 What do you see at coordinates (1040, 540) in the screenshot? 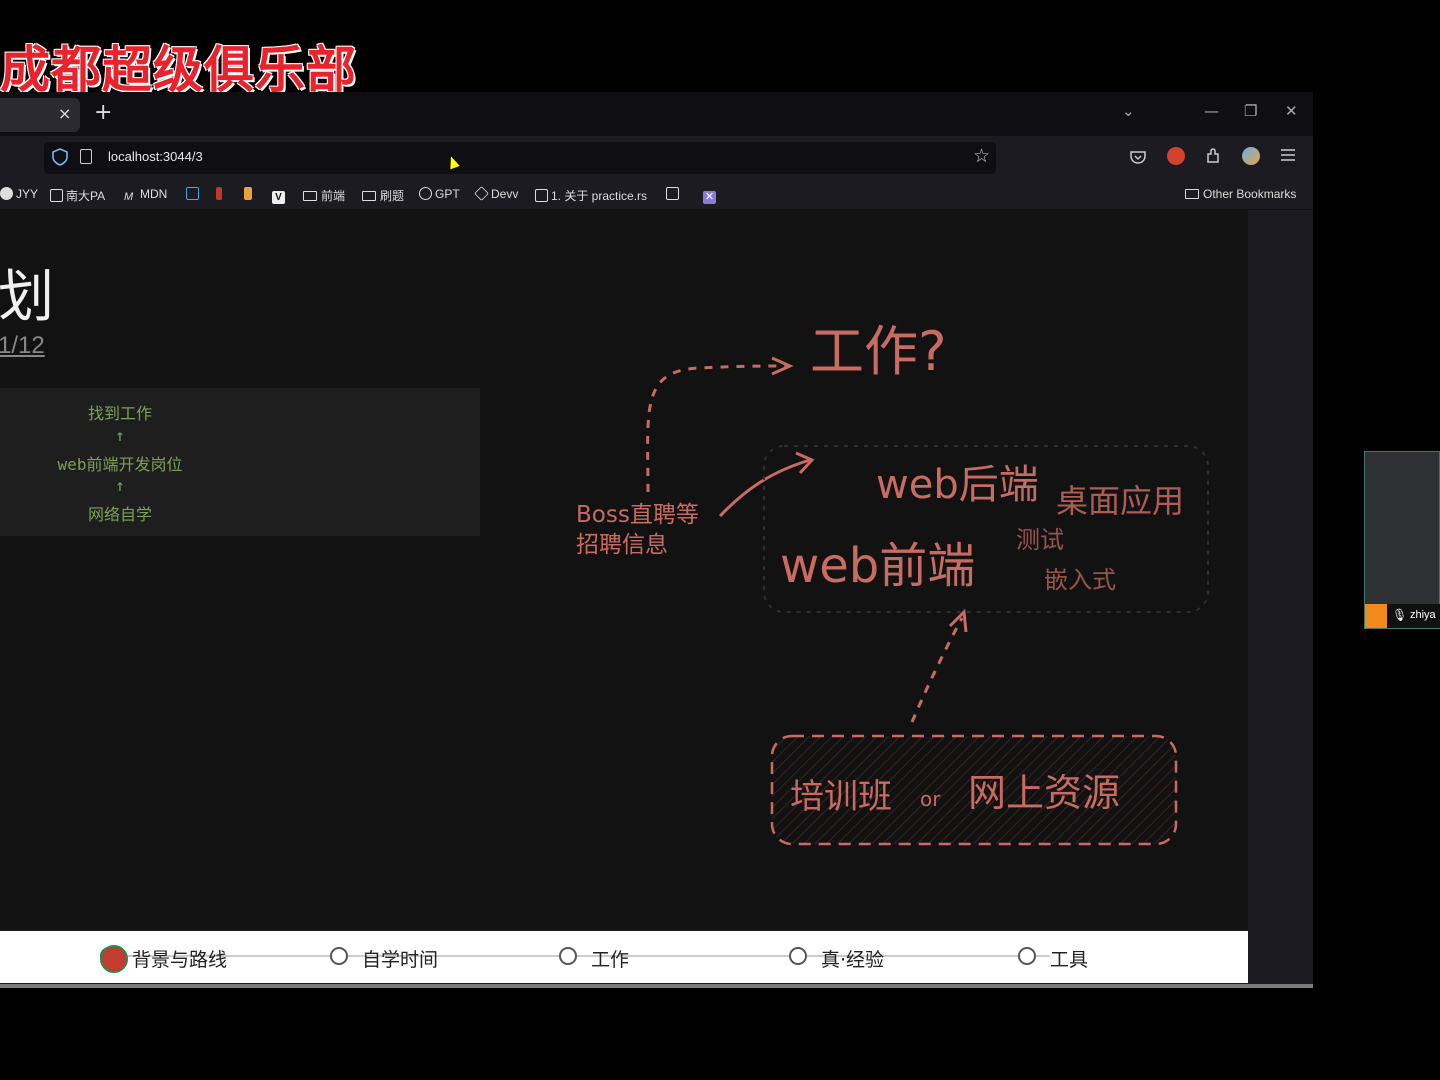
I see `testing-text: 测试` at bounding box center [1040, 540].